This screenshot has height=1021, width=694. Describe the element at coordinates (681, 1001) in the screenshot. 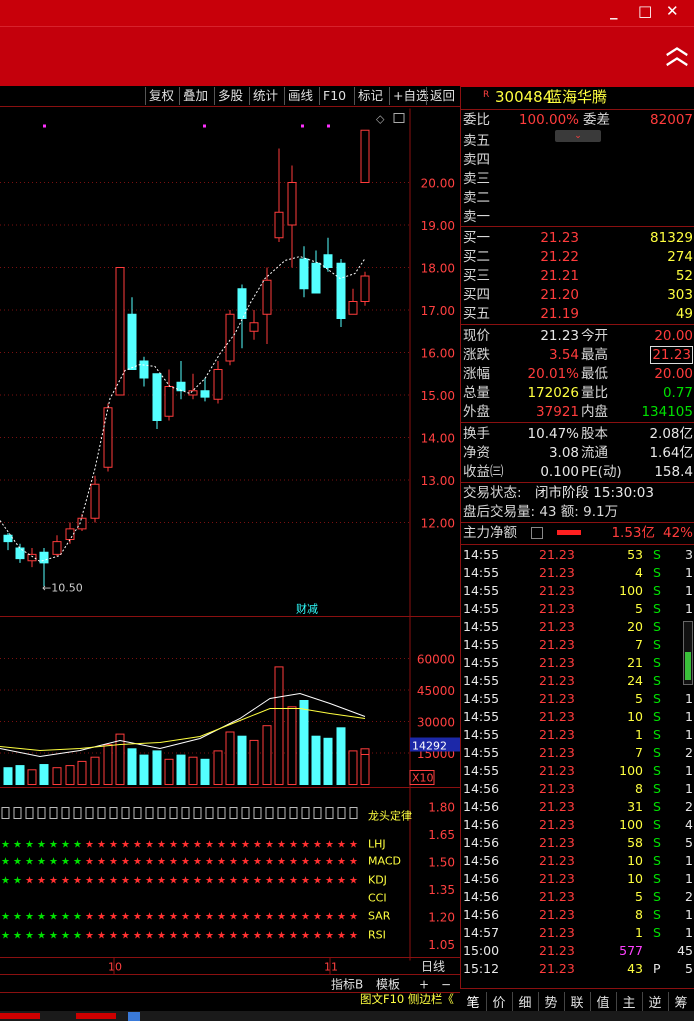

I see `detail-tab: 筹` at that location.